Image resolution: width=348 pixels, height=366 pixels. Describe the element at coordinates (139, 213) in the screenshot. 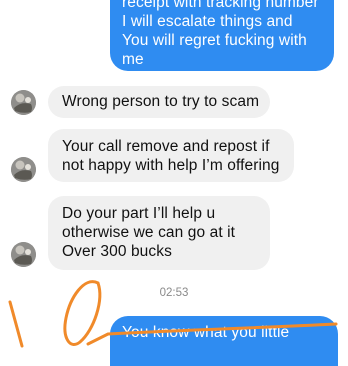

I see `message-line: Do your part I’ll help u` at that location.